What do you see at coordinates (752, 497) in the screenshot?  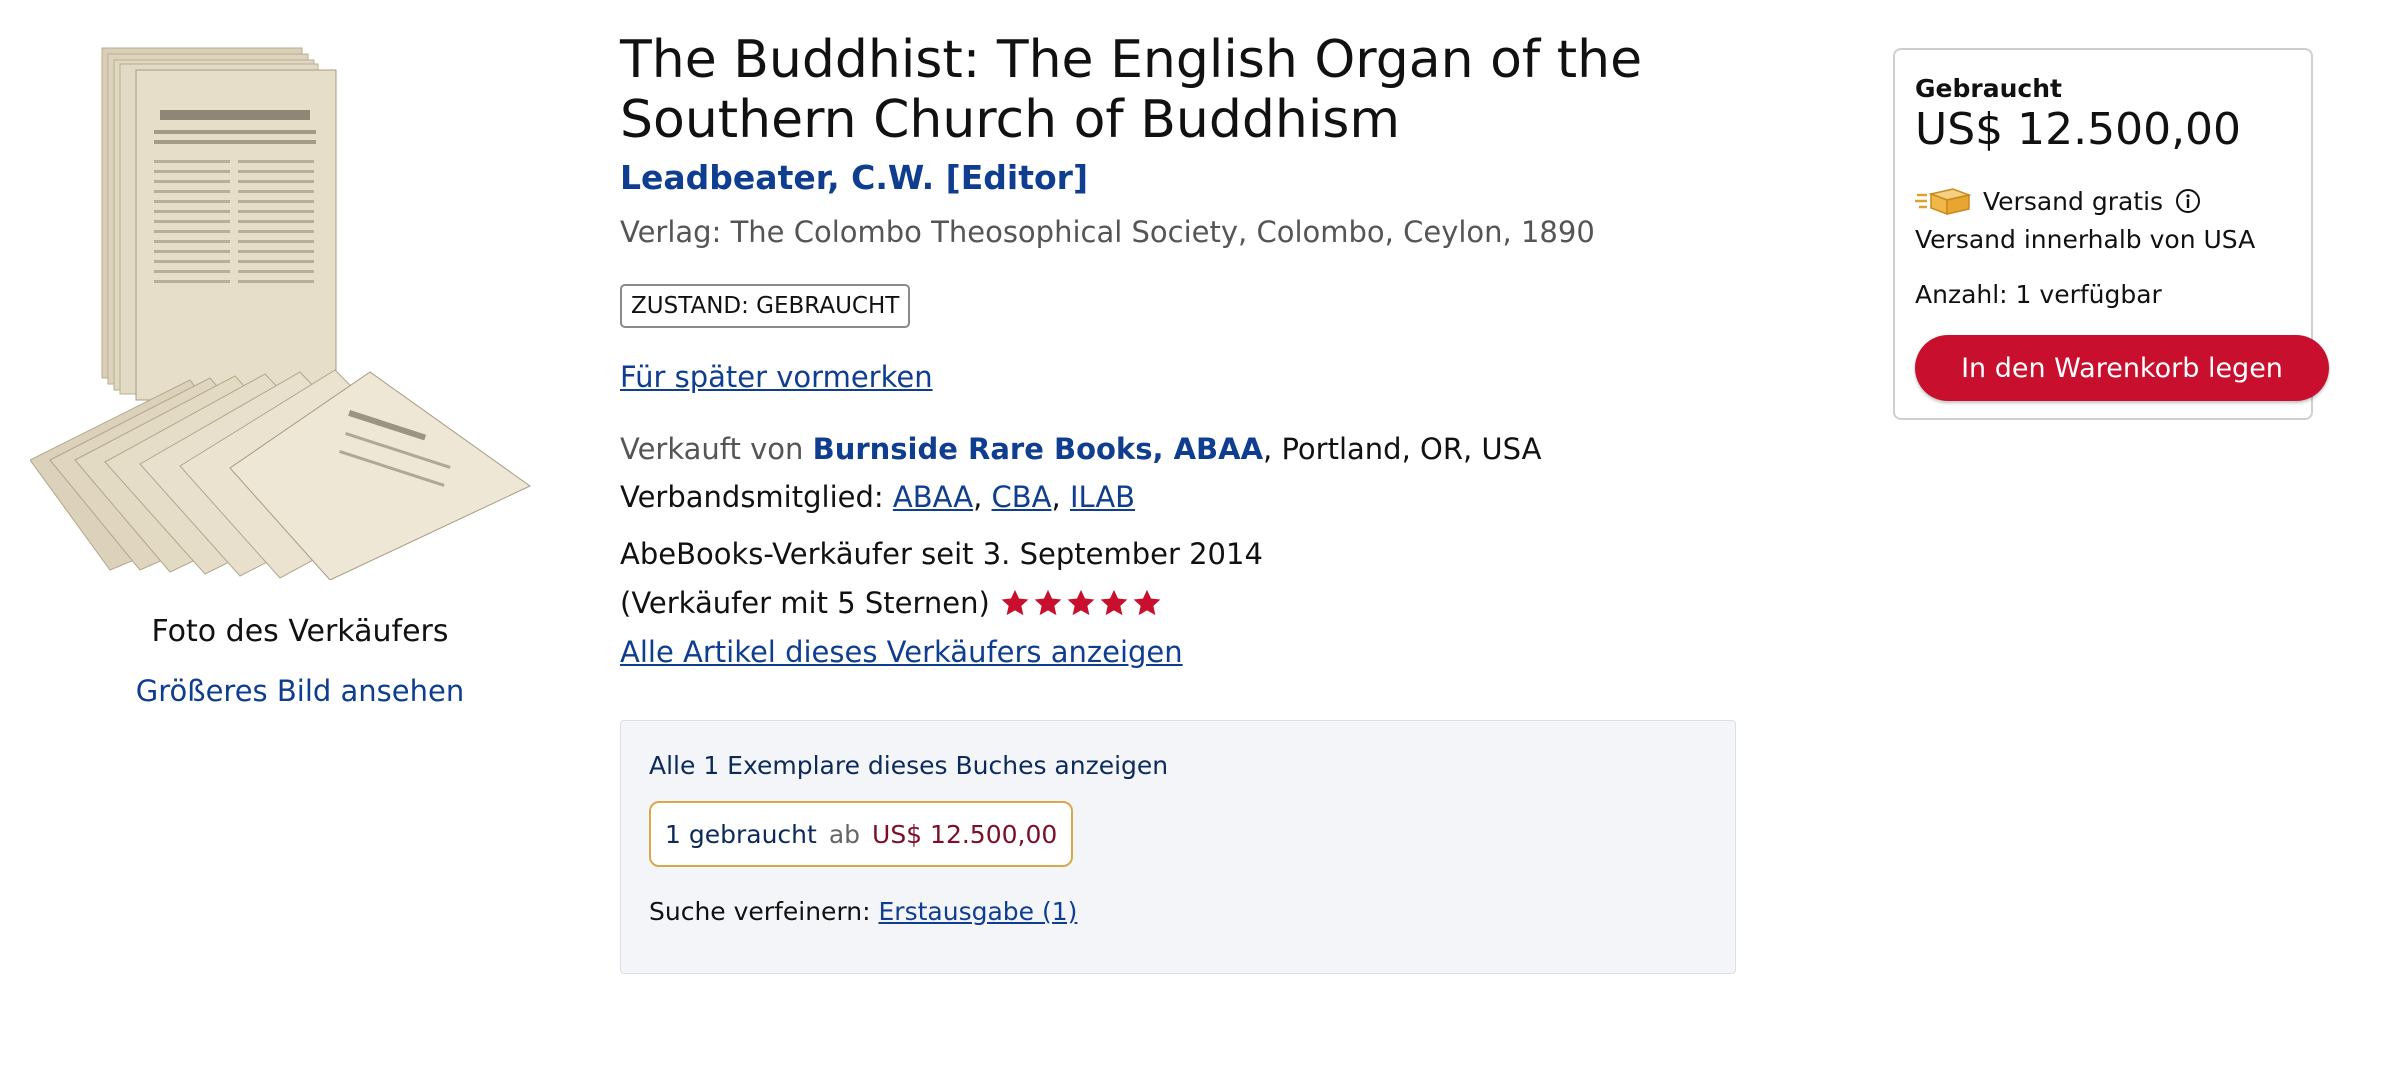 I see `association-label: Verbandsmitglied:` at bounding box center [752, 497].